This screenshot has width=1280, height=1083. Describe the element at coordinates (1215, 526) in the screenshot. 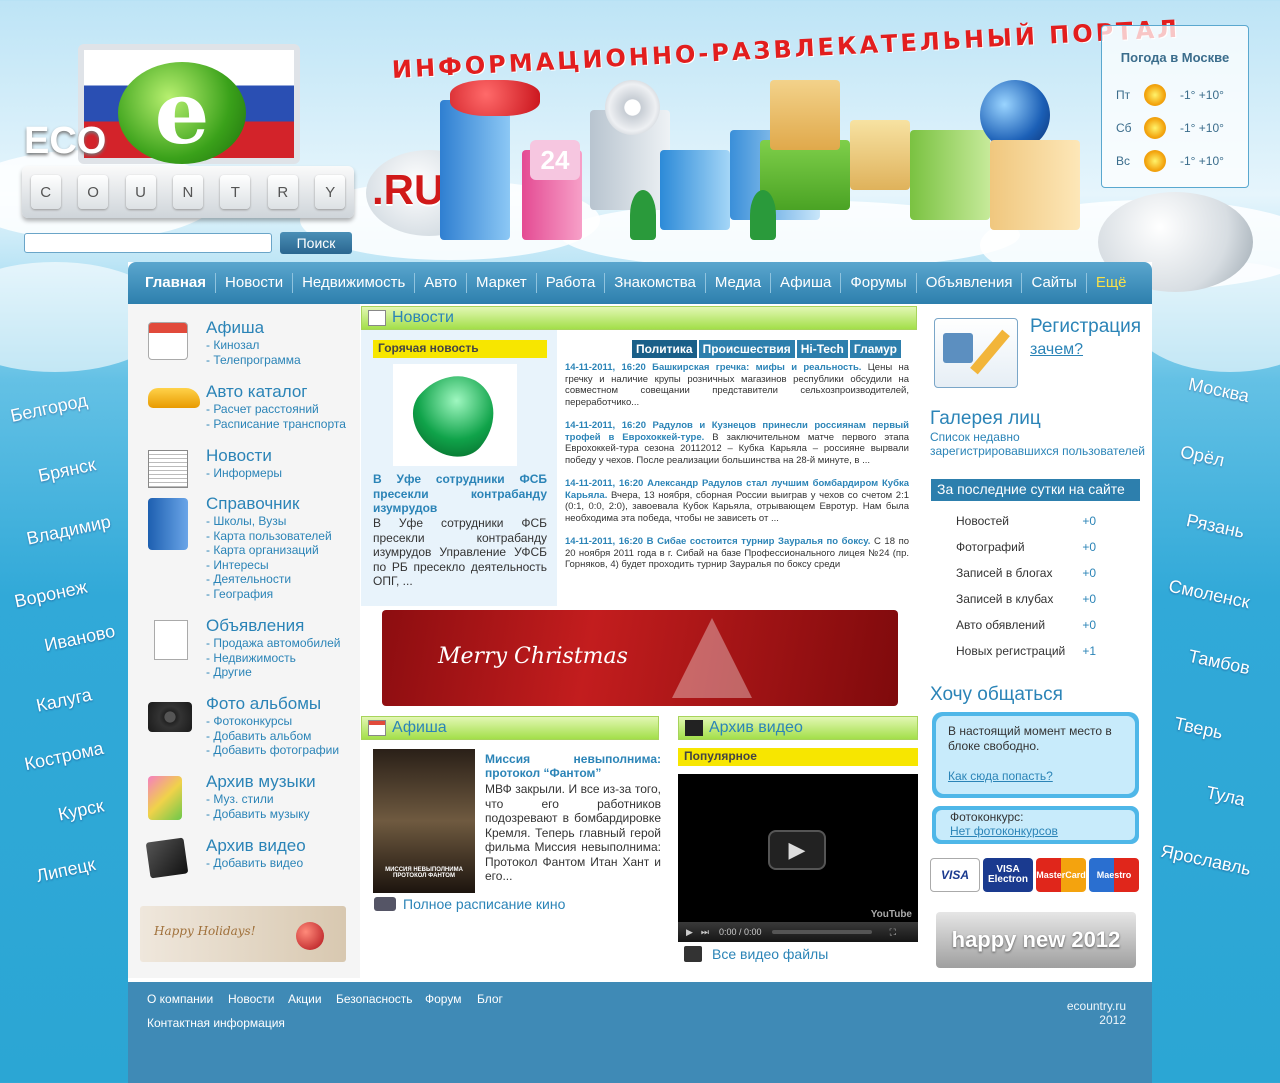

I see `city-link: Рязань` at that location.